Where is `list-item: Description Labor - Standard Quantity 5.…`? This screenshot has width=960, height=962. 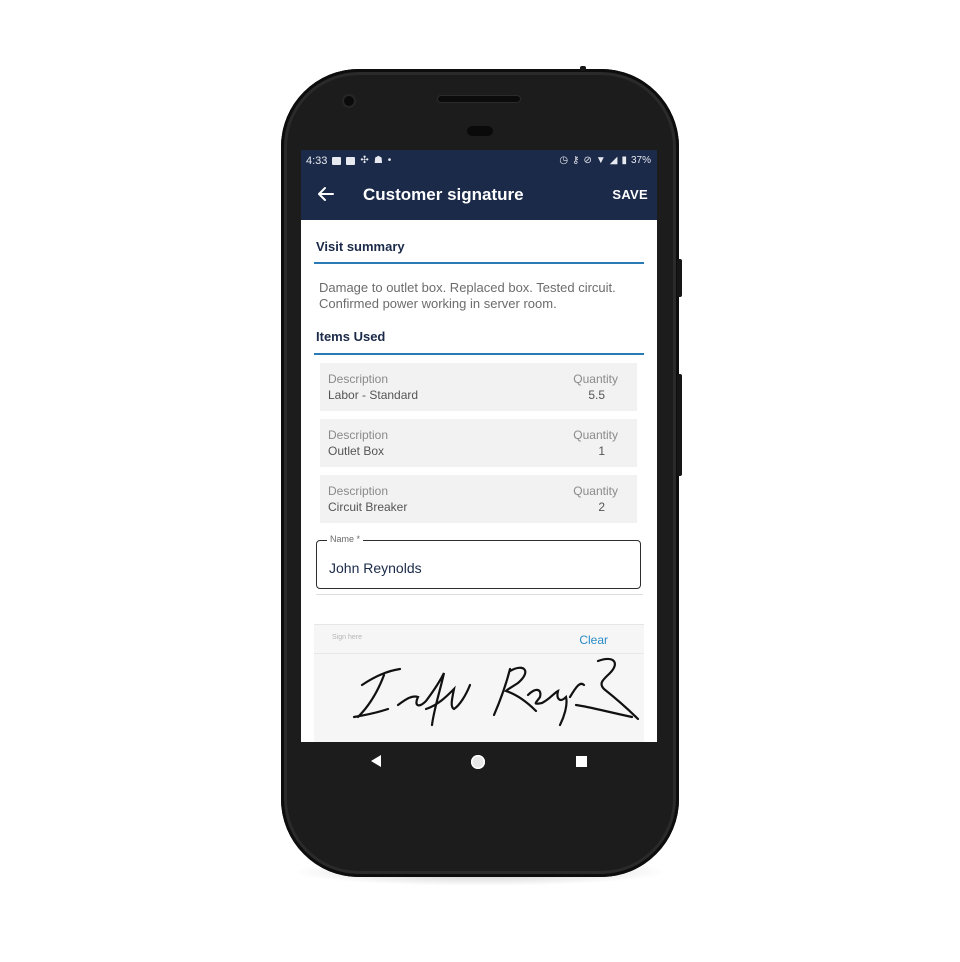 list-item: Description Labor - Standard Quantity 5.… is located at coordinates (478, 387).